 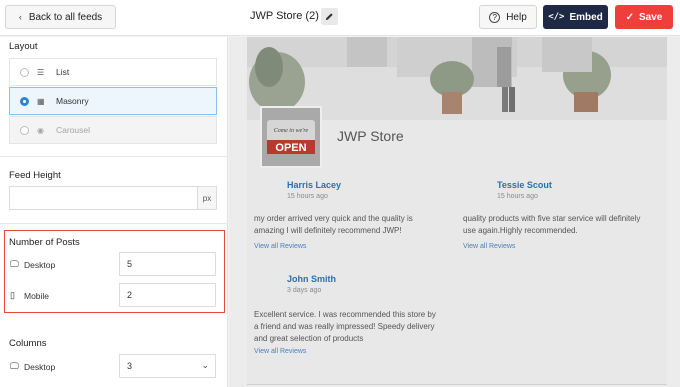 I want to click on embed-label: Embed, so click(x=586, y=17).